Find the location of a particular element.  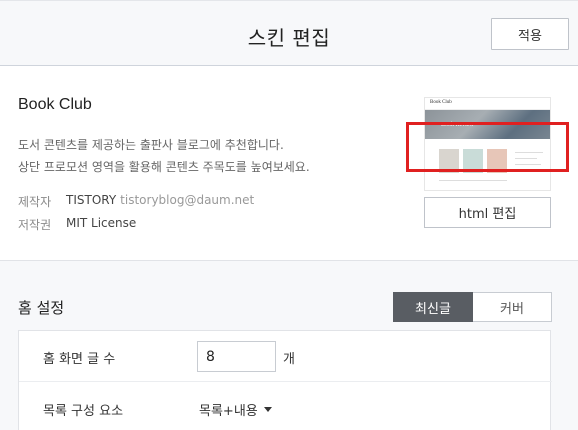

home-settings-title: 홈 설정 is located at coordinates (41, 308).